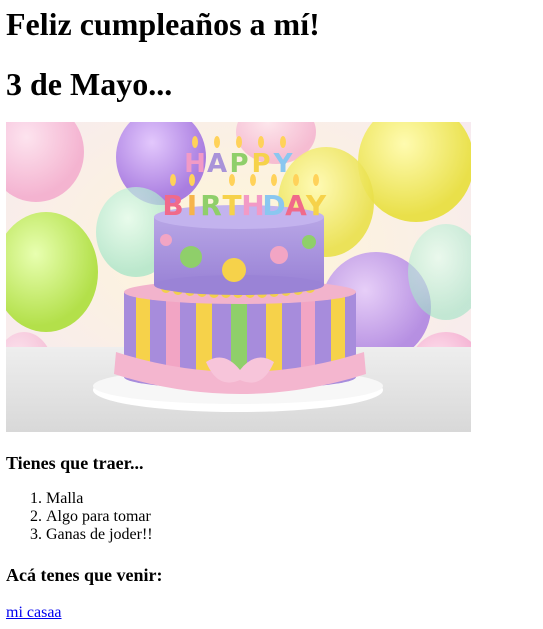 This screenshot has height=629, width=543. Describe the element at coordinates (99, 517) in the screenshot. I see `list-item: Algo para tomar` at that location.